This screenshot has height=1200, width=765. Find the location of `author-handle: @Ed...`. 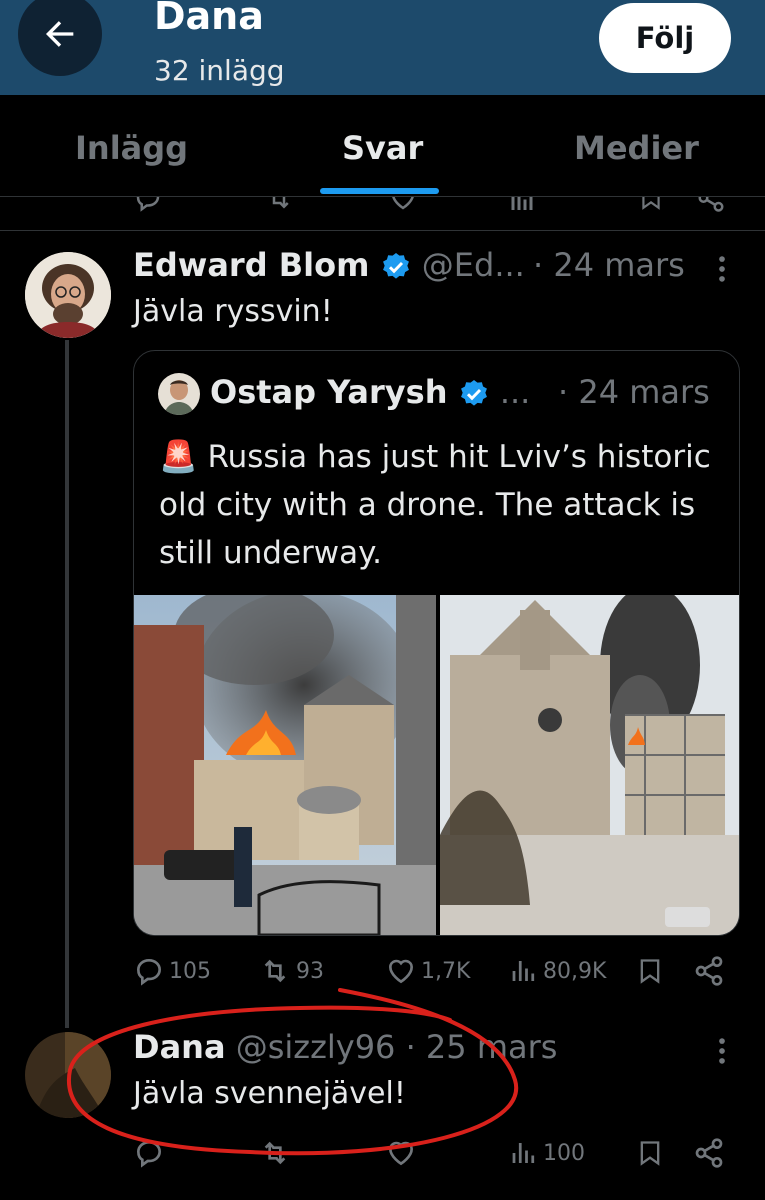

author-handle: @Ed... is located at coordinates (473, 265).